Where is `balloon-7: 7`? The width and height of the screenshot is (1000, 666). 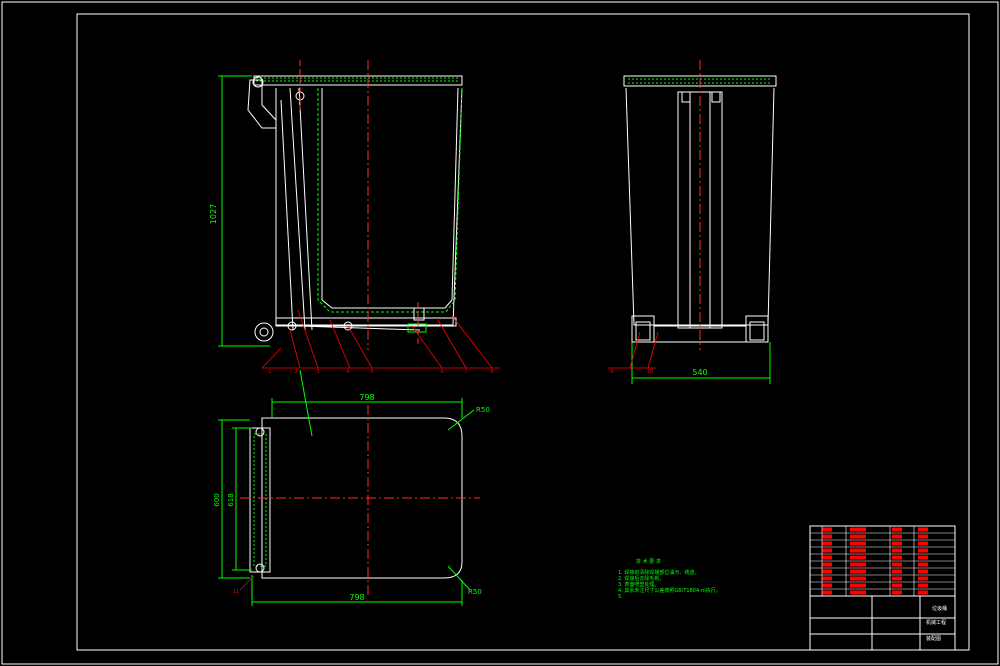 balloon-7: 7 is located at coordinates (465, 372).